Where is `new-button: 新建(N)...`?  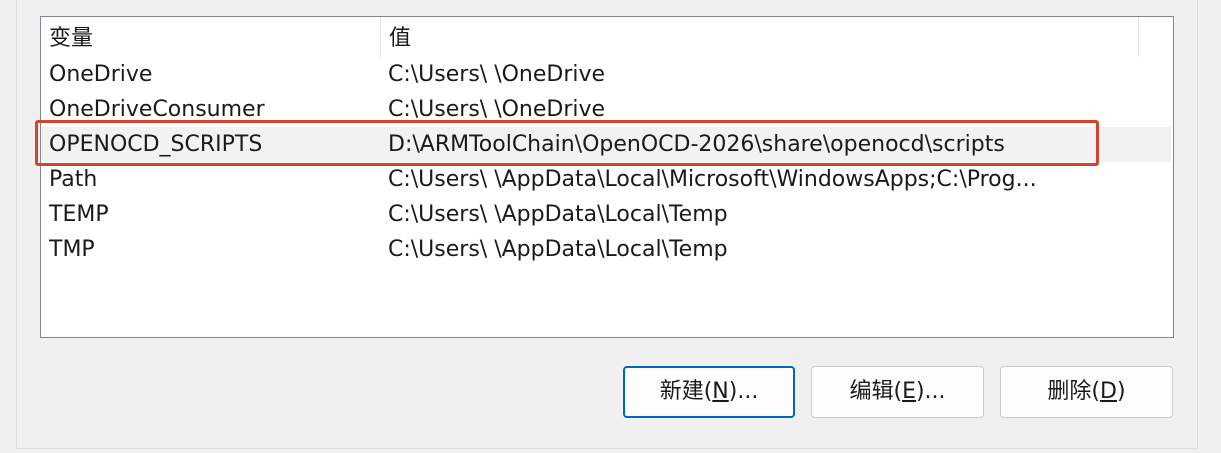
new-button: 新建(N)... is located at coordinates (709, 392).